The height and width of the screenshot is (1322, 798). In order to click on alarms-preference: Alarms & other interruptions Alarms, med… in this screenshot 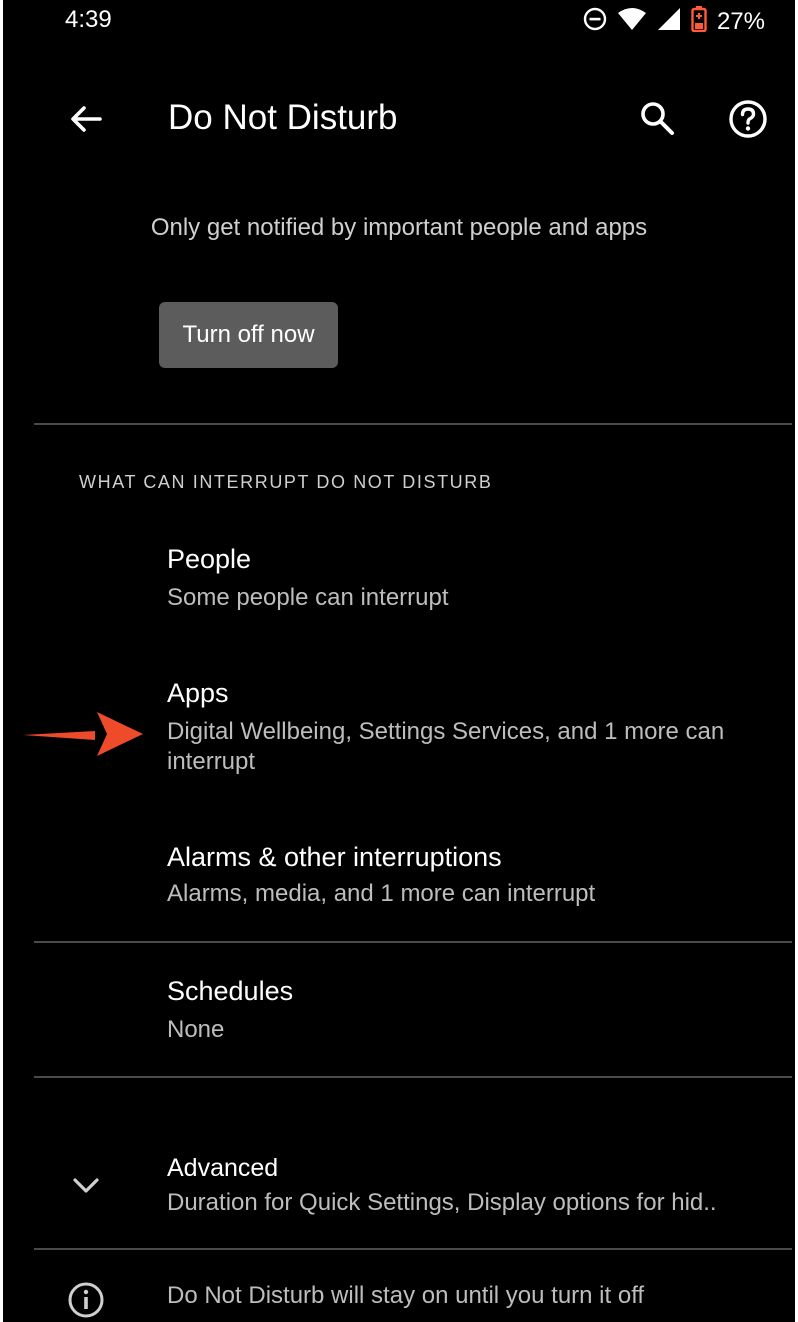, I will do `click(399, 883)`.